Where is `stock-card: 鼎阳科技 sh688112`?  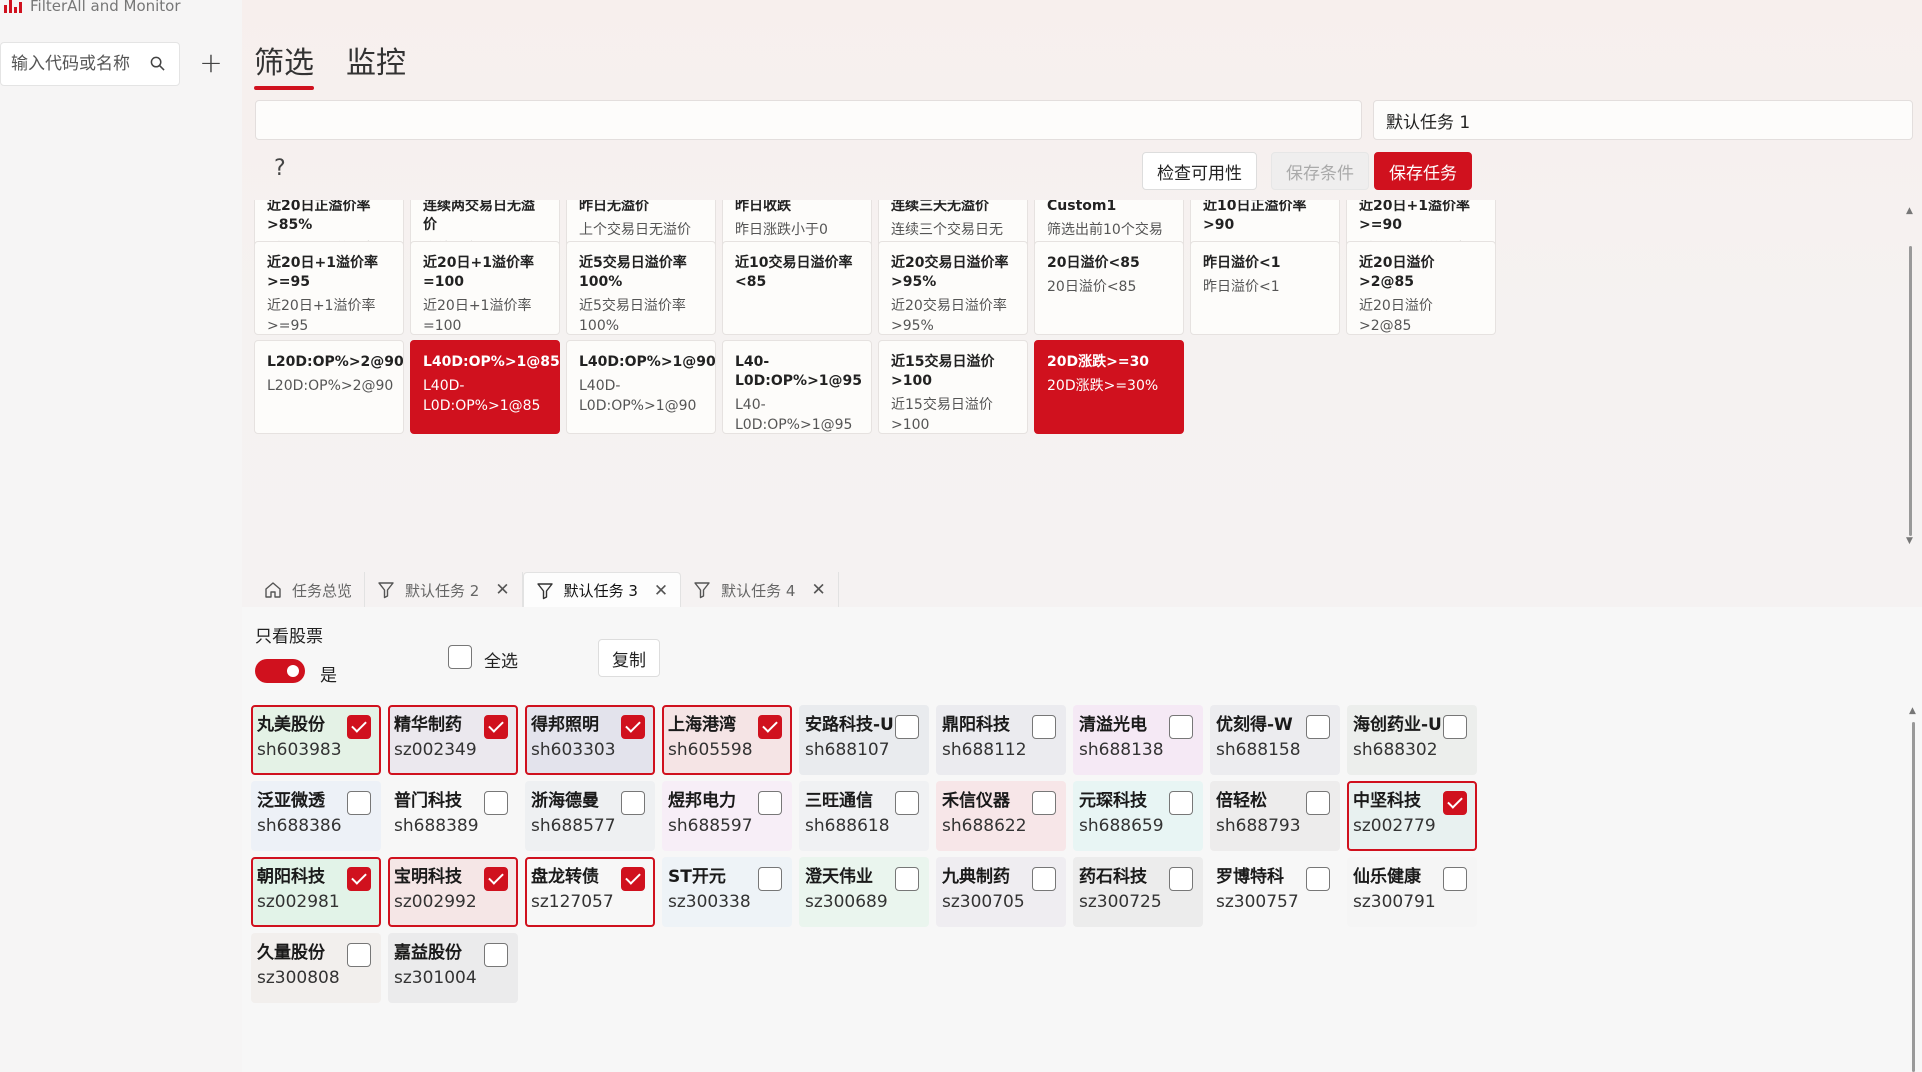 stock-card: 鼎阳科技 sh688112 is located at coordinates (1001, 740).